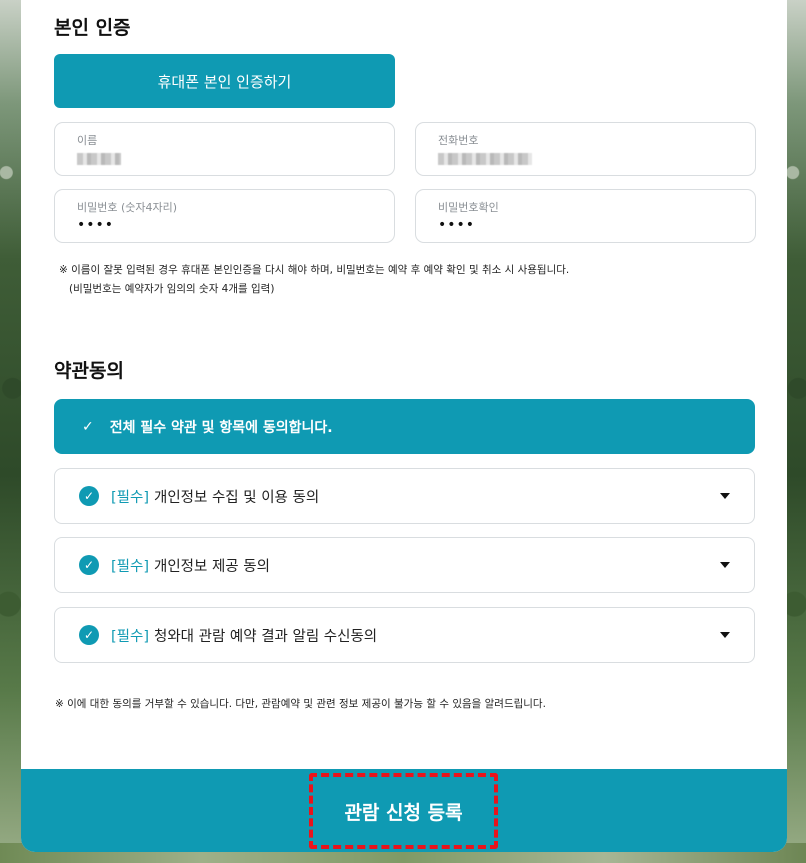 This screenshot has height=863, width=806. Describe the element at coordinates (585, 216) in the screenshot. I see `password-confirm-field: 비밀번호확인 ••••` at that location.